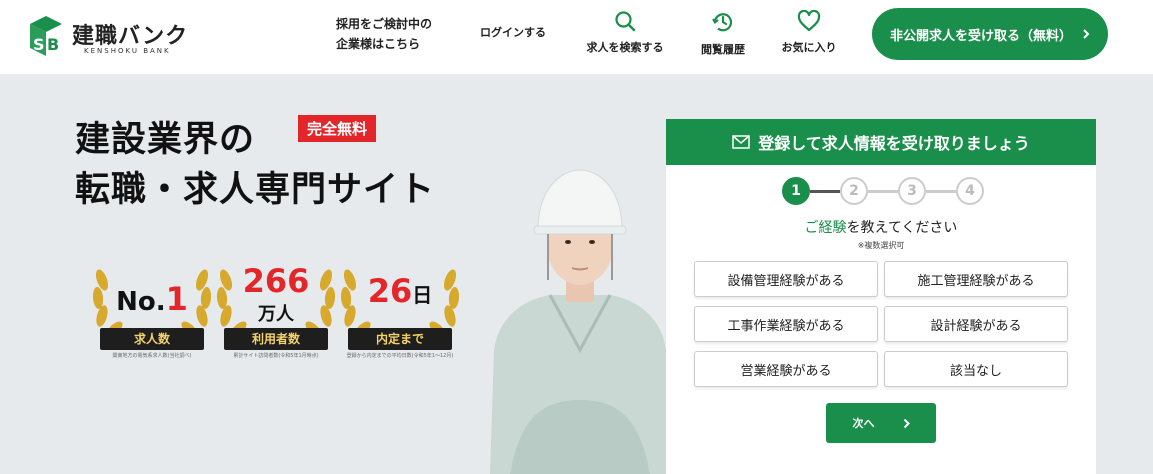 The image size is (1153, 474). I want to click on option-sales: 営業経験がある, so click(786, 369).